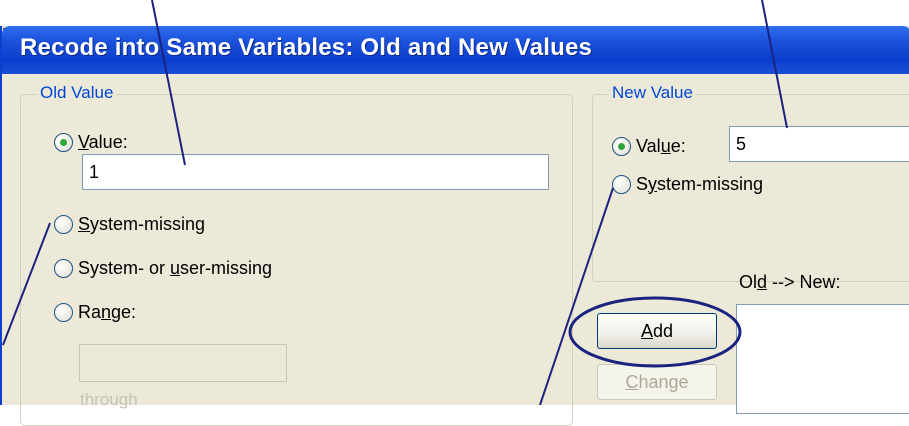 This screenshot has width=909, height=426. I want to click on add-button: Add, so click(657, 331).